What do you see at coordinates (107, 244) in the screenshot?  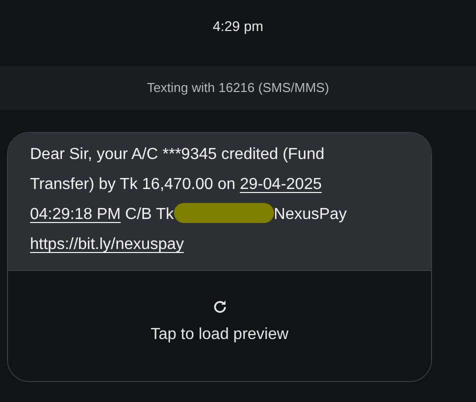 I see `message-link: https://bit.ly/nexuspay` at bounding box center [107, 244].